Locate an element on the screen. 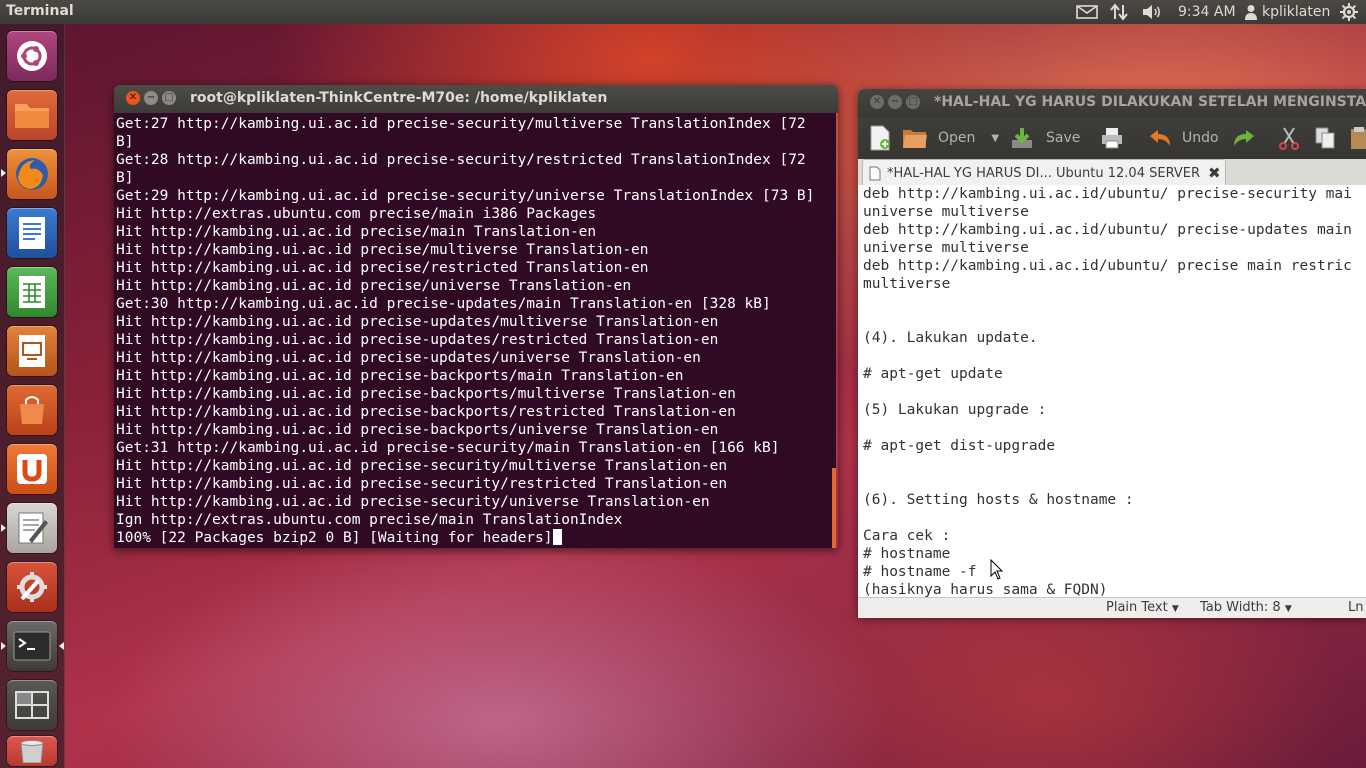 This screenshot has height=768, width=1366. active-app-title: Terminal is located at coordinates (40, 11).